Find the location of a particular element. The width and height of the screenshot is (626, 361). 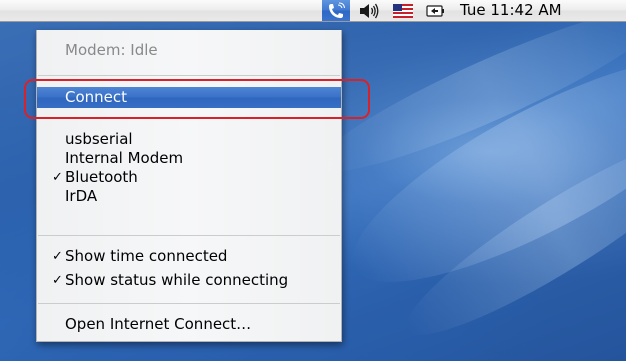

input-menu-extra is located at coordinates (403, 10).